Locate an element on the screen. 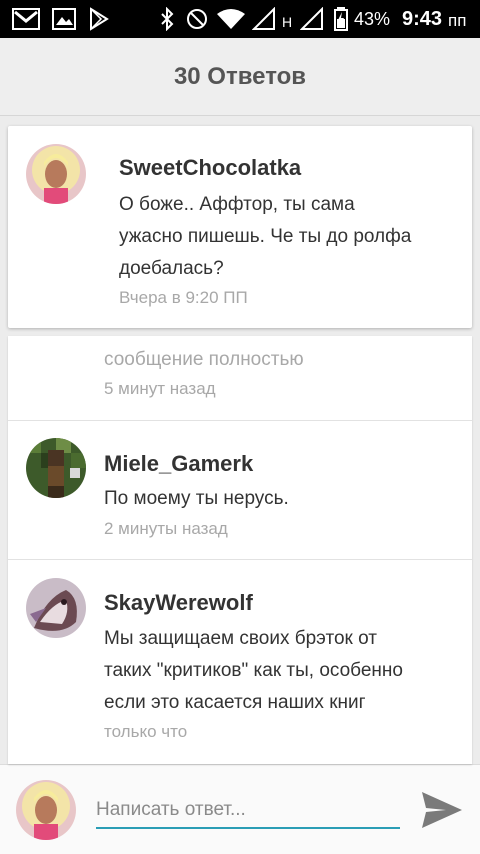 The image size is (480, 854). send-icon is located at coordinates (442, 809).